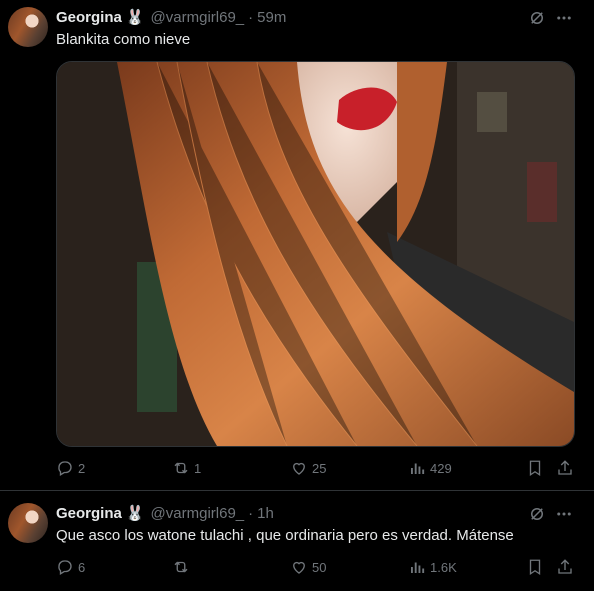 The image size is (594, 591). I want to click on like-button: 25, so click(308, 468).